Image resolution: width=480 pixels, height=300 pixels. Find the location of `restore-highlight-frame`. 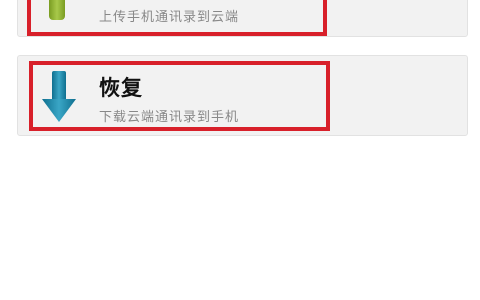

restore-highlight-frame is located at coordinates (179, 96).